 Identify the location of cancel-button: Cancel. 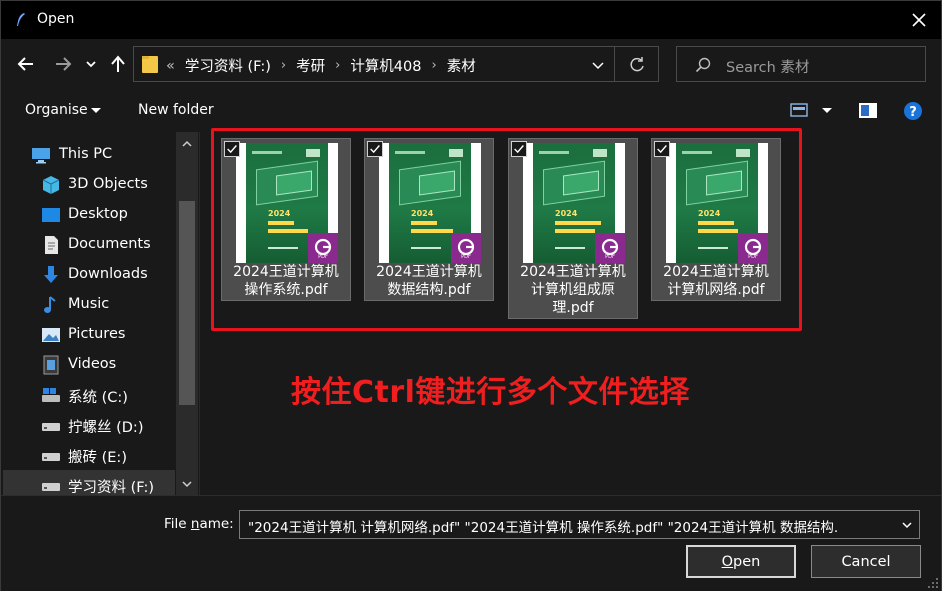
(866, 561).